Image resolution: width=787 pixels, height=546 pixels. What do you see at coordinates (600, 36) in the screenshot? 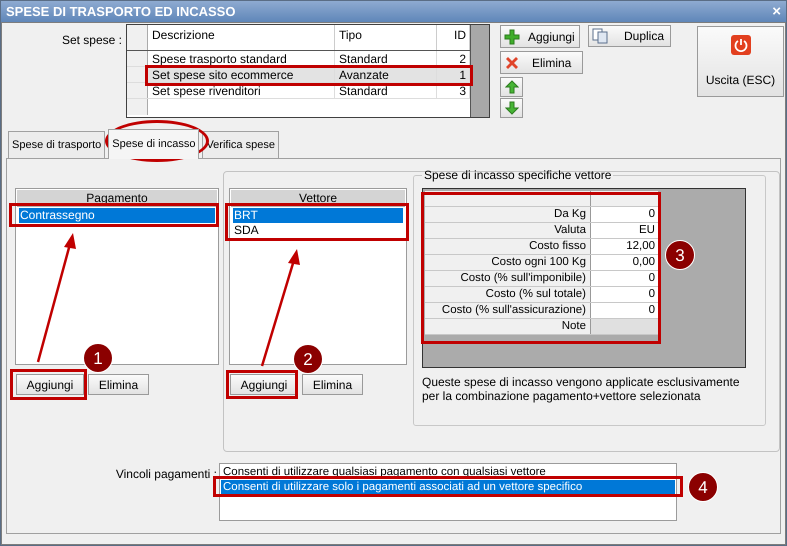
I see `documents-icon` at bounding box center [600, 36].